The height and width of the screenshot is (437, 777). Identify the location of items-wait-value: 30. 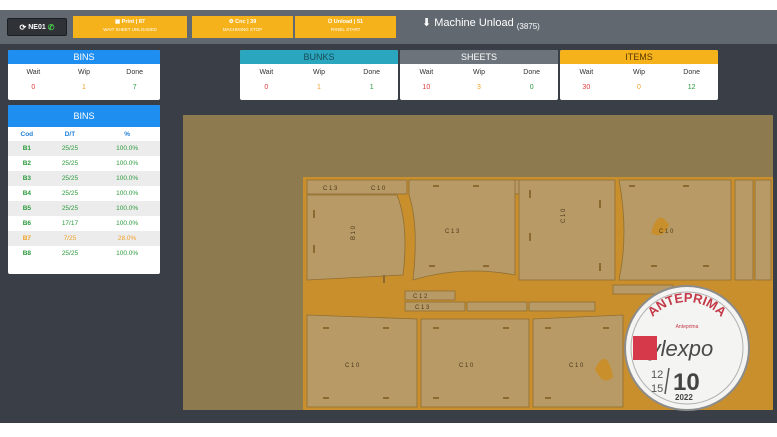
(586, 87).